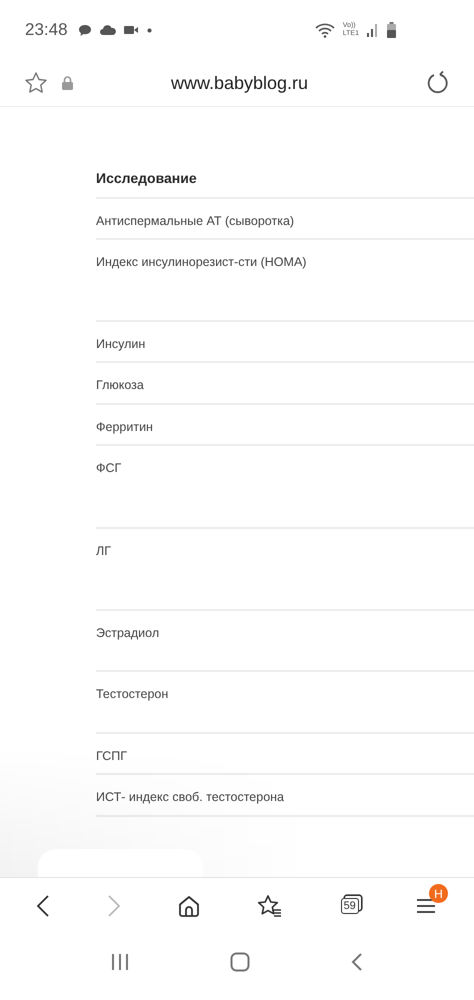 Image resolution: width=474 pixels, height=1000 pixels. What do you see at coordinates (195, 221) in the screenshot?
I see `table-cell: Антиспермальные АТ (сыворотка)` at bounding box center [195, 221].